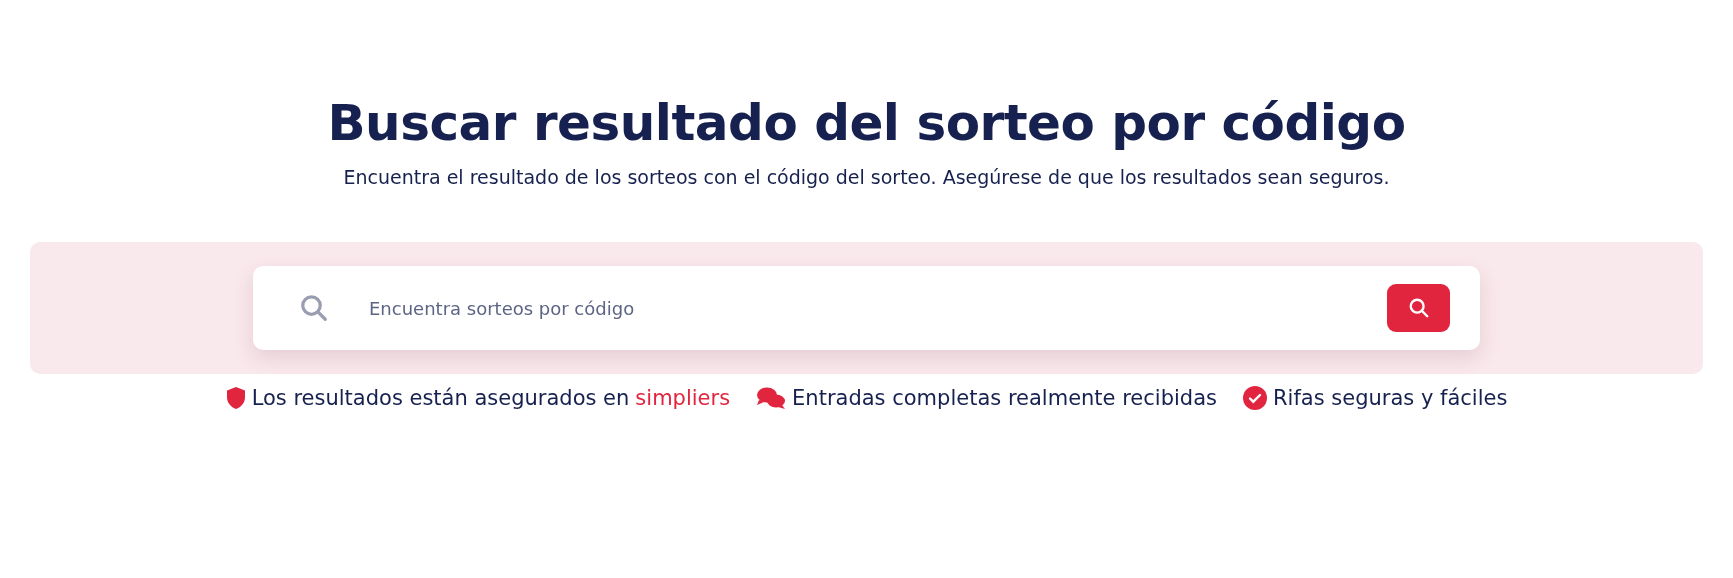 This screenshot has height=578, width=1733. What do you see at coordinates (771, 398) in the screenshot?
I see `chat-icon` at bounding box center [771, 398].